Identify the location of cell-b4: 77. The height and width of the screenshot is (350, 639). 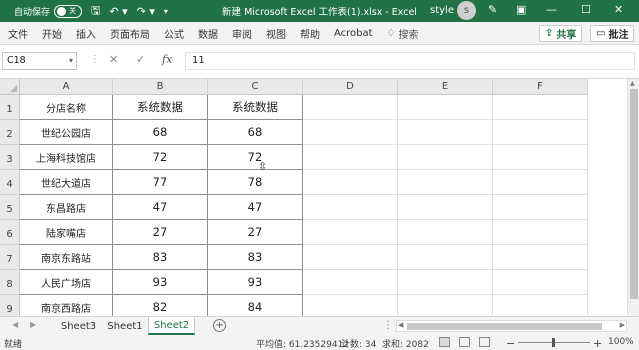
(160, 182).